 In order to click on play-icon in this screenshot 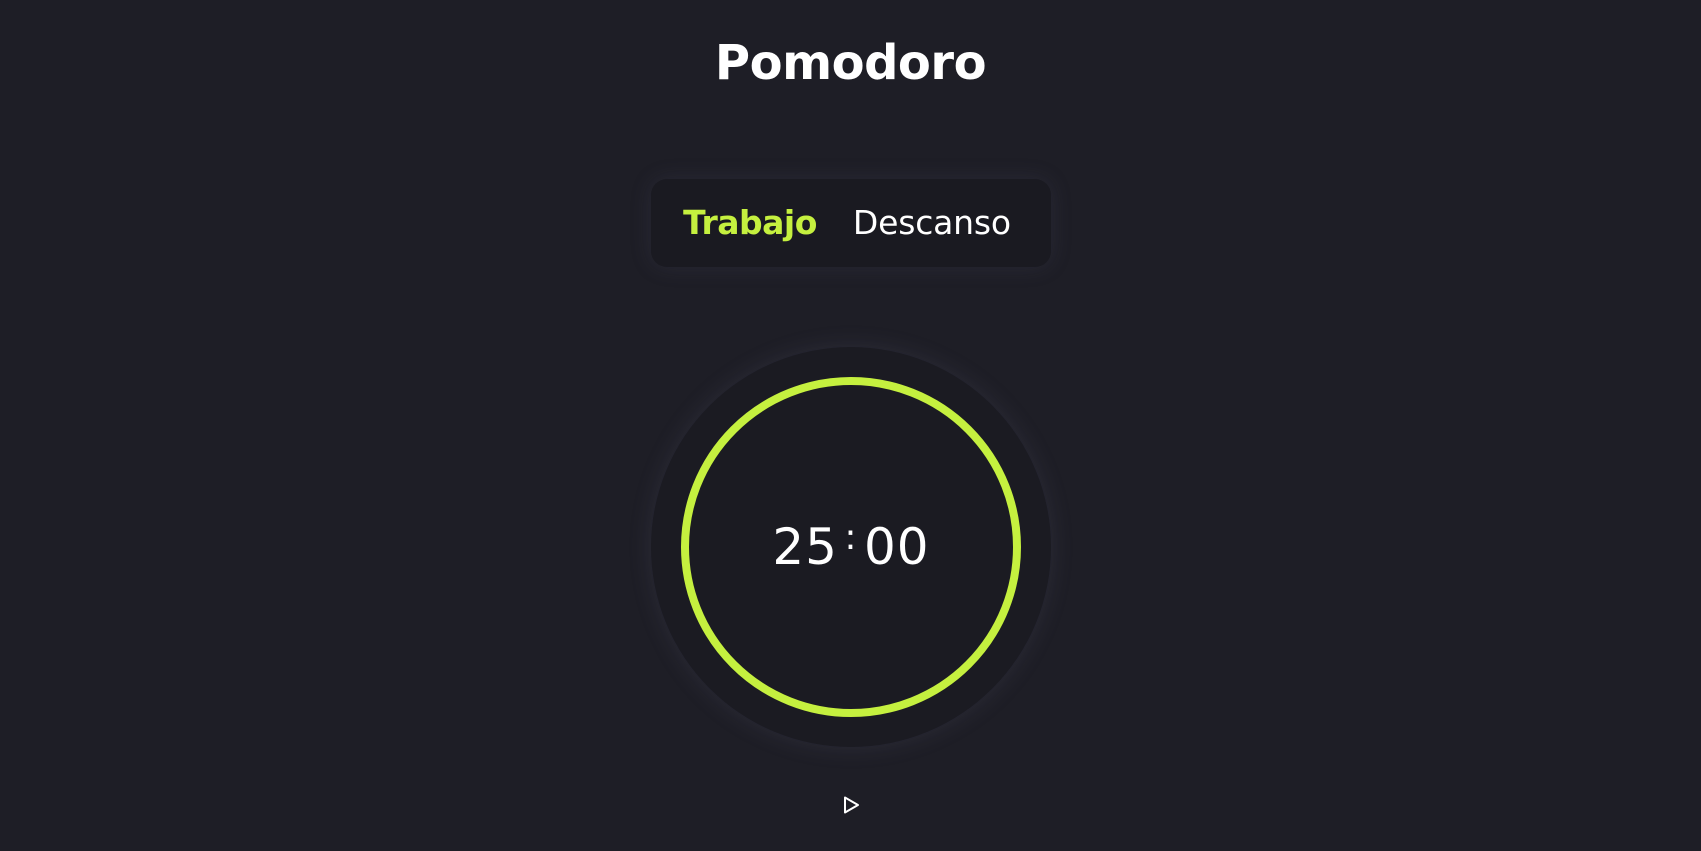, I will do `click(851, 805)`.